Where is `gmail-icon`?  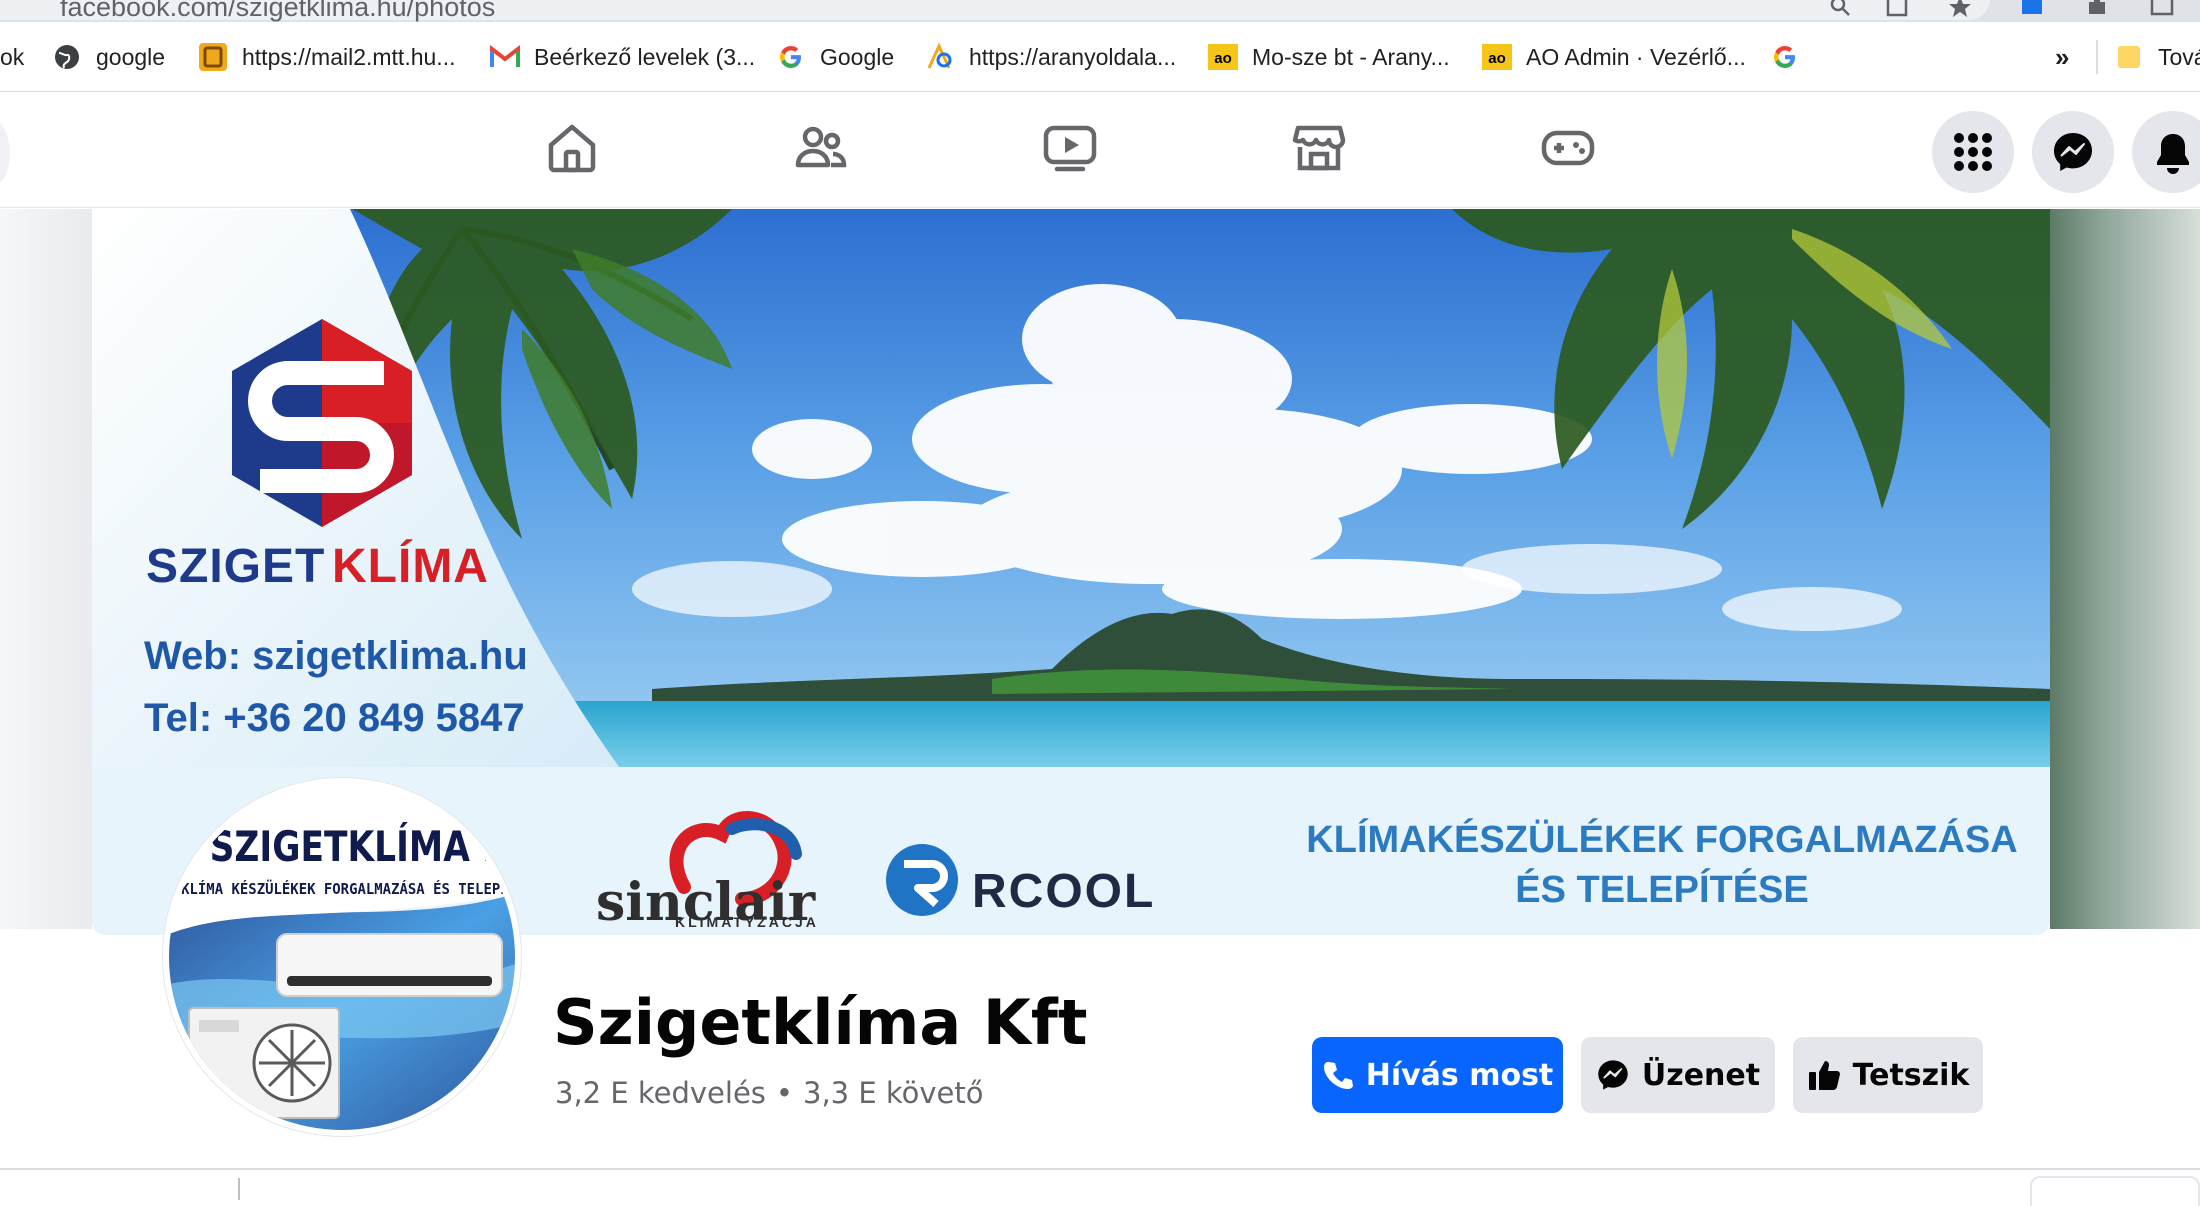
gmail-icon is located at coordinates (505, 57).